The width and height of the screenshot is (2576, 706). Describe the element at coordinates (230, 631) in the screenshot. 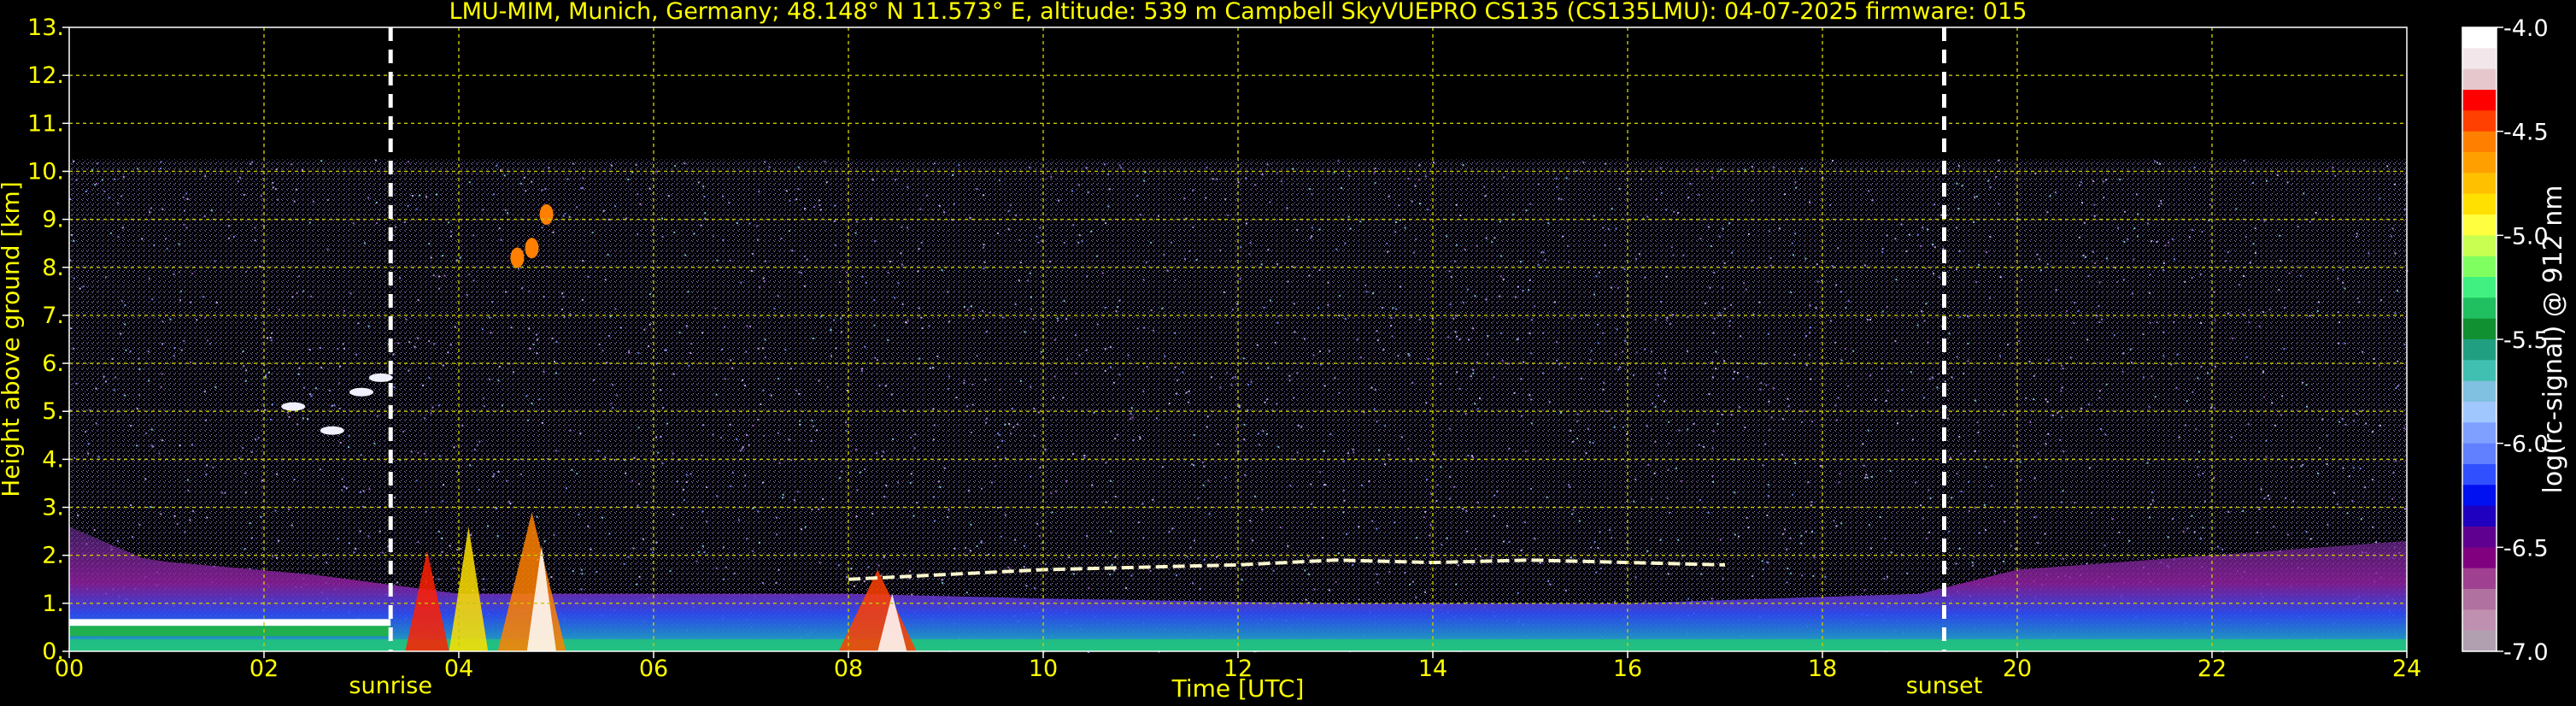

I see `fog-layer-edge` at that location.